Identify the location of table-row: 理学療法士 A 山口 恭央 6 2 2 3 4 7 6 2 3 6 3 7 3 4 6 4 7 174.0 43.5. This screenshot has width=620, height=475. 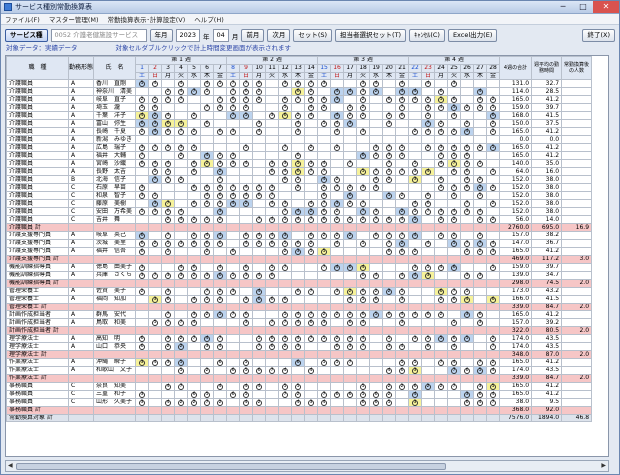
(299, 347).